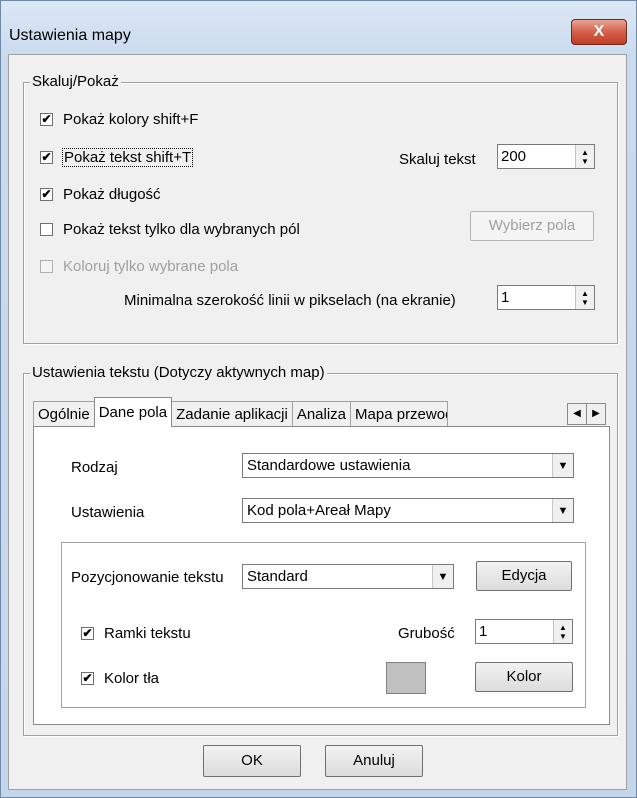  What do you see at coordinates (426, 633) in the screenshot?
I see `thickness-label: Grubość` at bounding box center [426, 633].